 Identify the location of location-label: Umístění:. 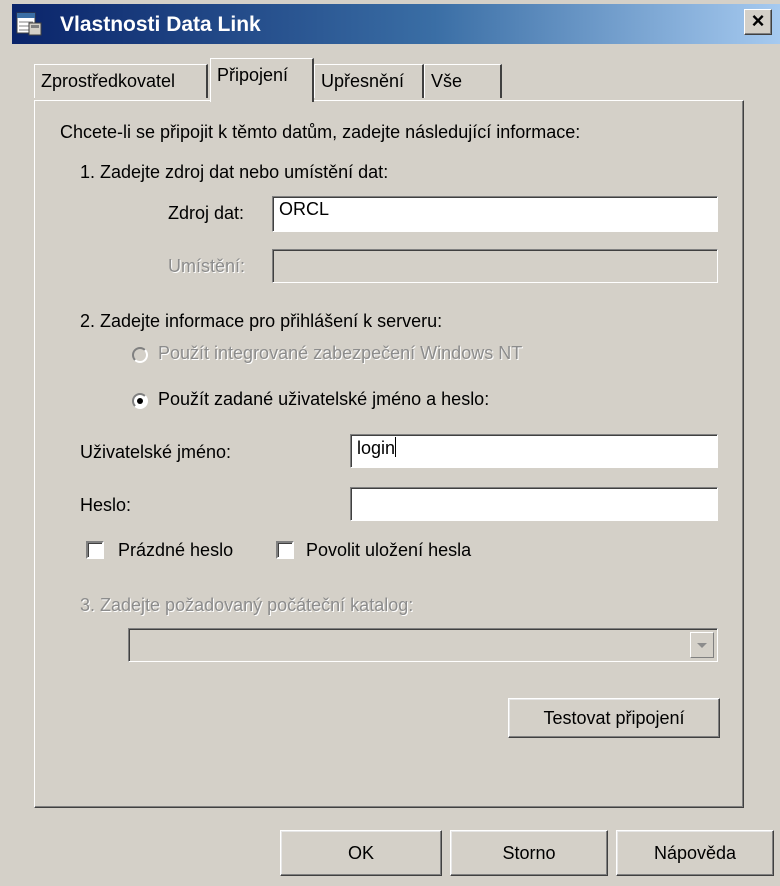
(207, 266).